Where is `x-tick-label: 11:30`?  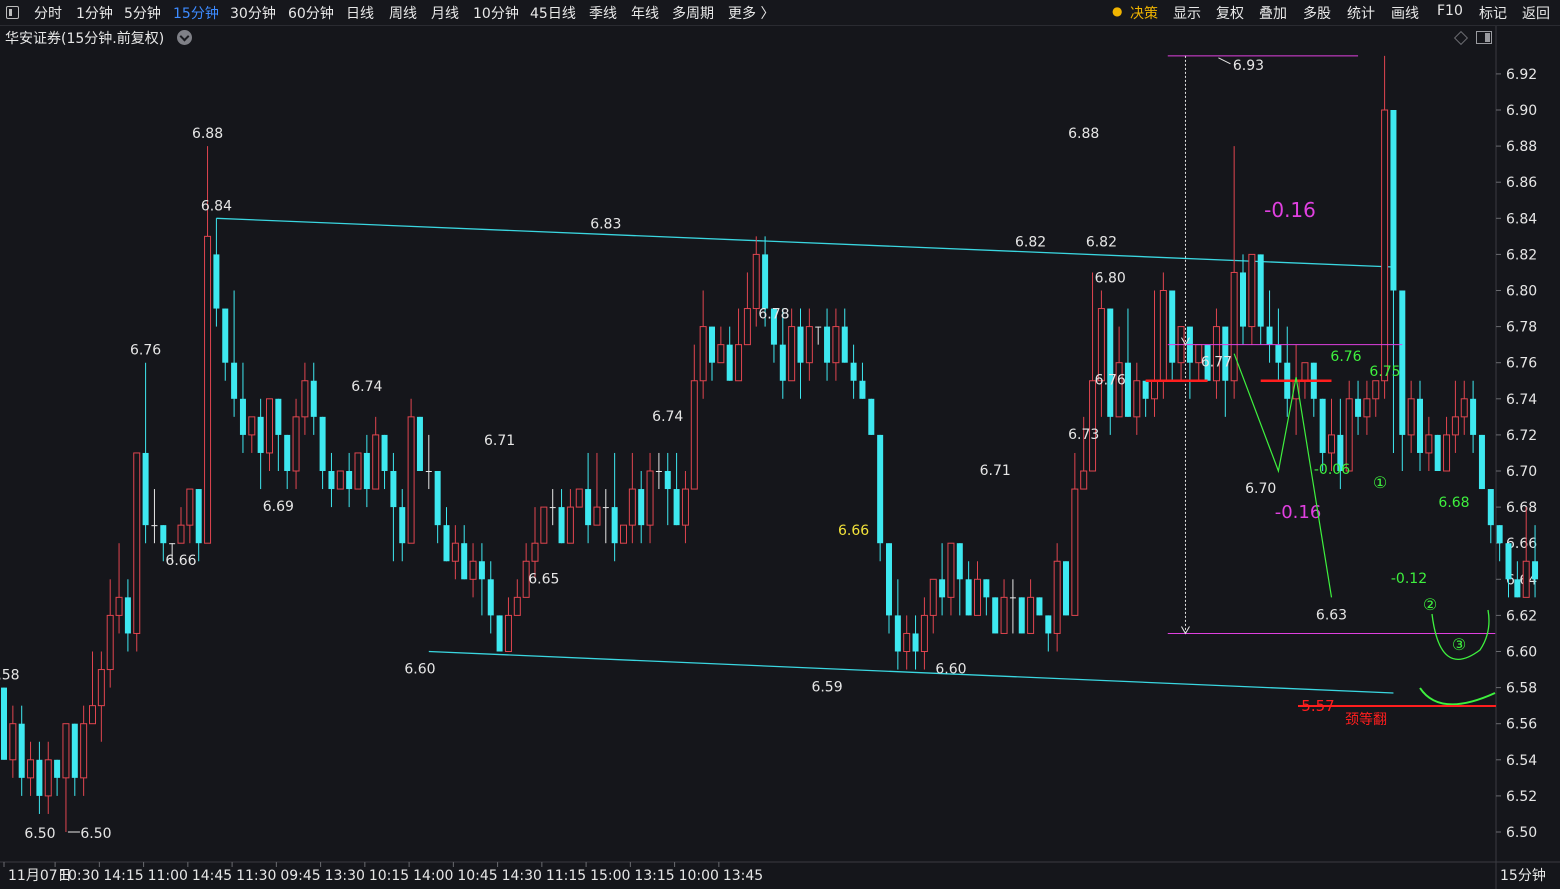 x-tick-label: 11:30 is located at coordinates (256, 876).